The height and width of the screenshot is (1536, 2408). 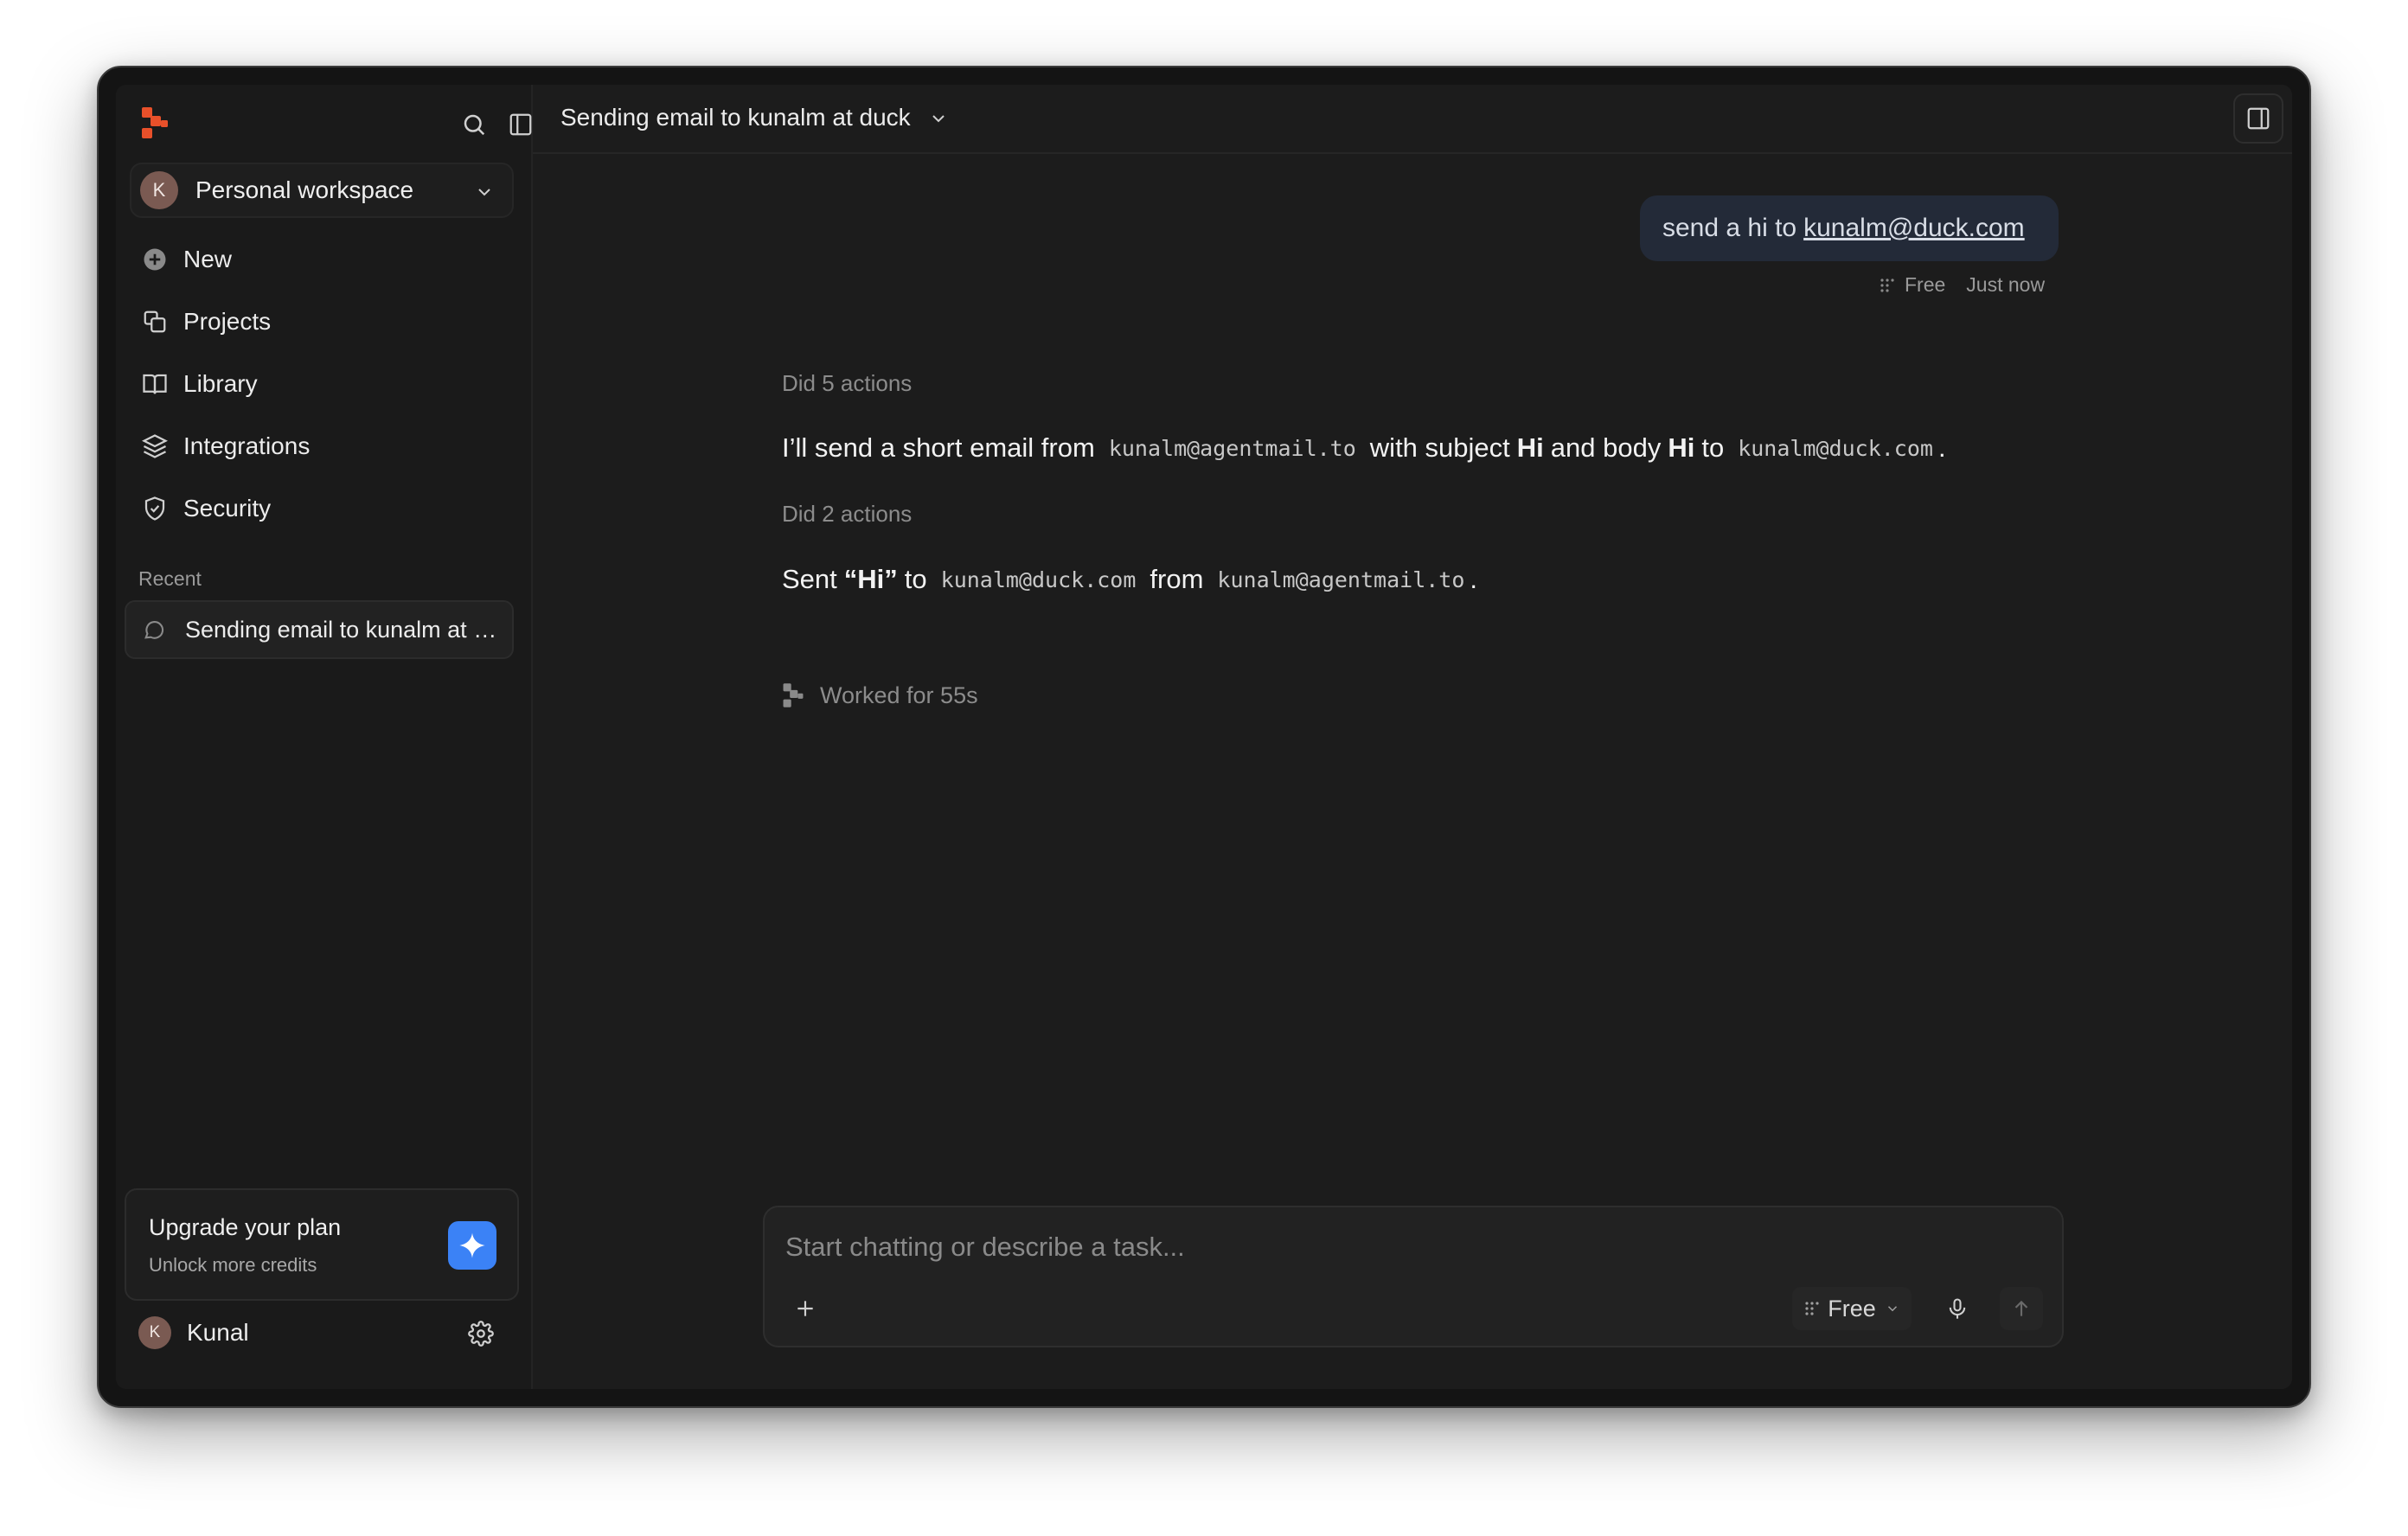 I want to click on projects-icon, so click(x=155, y=321).